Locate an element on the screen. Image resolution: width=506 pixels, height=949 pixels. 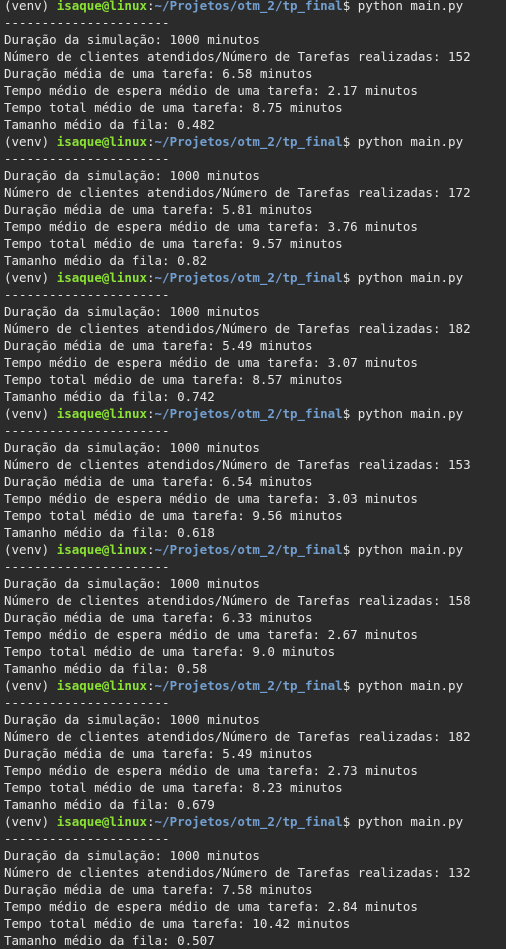
output-queue: Tamanho médio da fila: 0.618 is located at coordinates (109, 532).